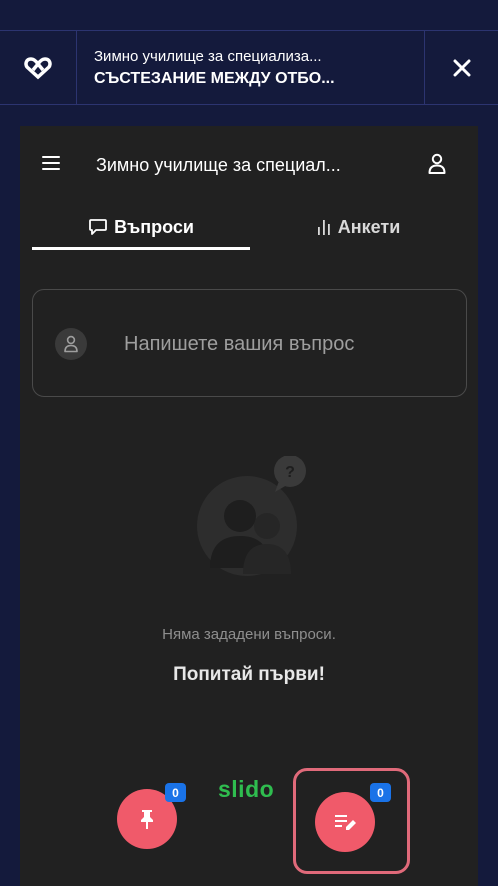  What do you see at coordinates (175, 792) in the screenshot?
I see `pinned-count-badge: 0` at bounding box center [175, 792].